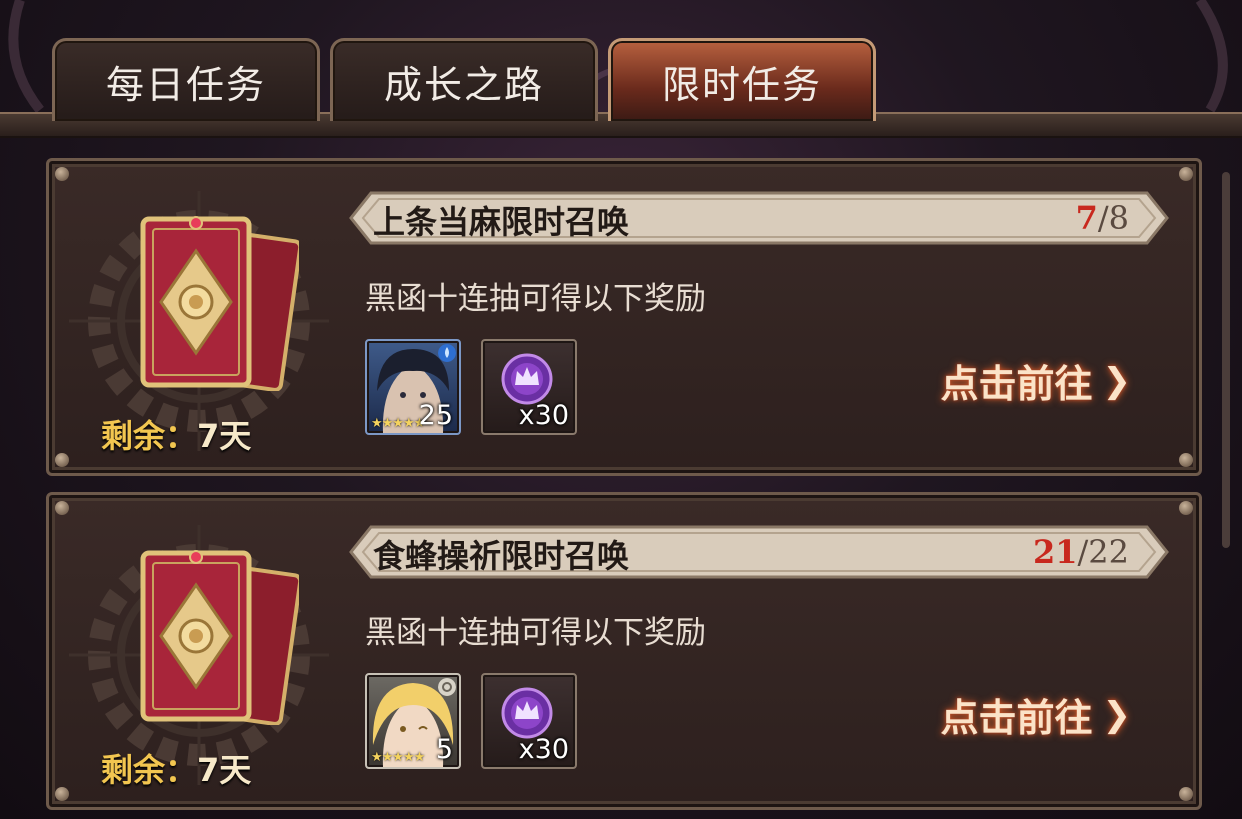  I want to click on progress-total: 8, so click(1118, 218).